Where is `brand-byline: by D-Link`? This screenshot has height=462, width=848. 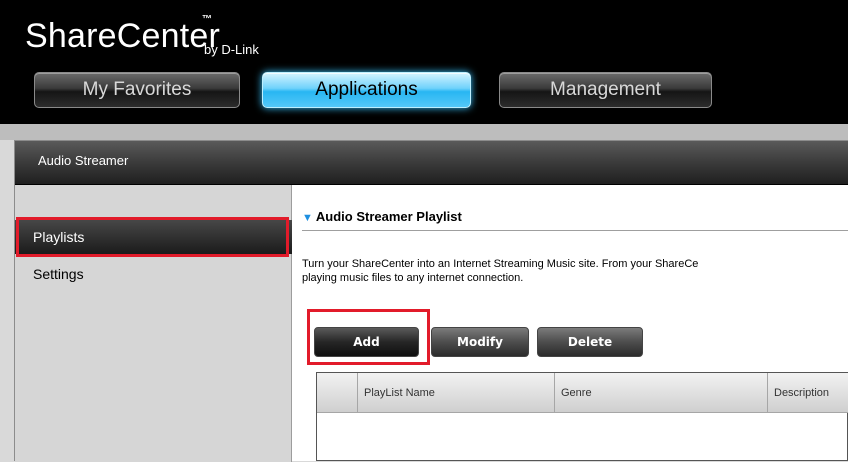
brand-byline: by D-Link is located at coordinates (231, 49).